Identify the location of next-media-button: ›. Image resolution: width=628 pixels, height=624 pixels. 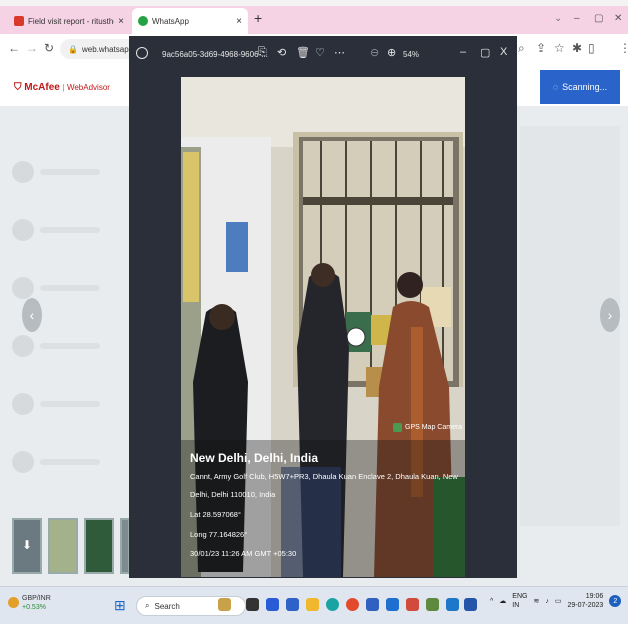
(610, 315).